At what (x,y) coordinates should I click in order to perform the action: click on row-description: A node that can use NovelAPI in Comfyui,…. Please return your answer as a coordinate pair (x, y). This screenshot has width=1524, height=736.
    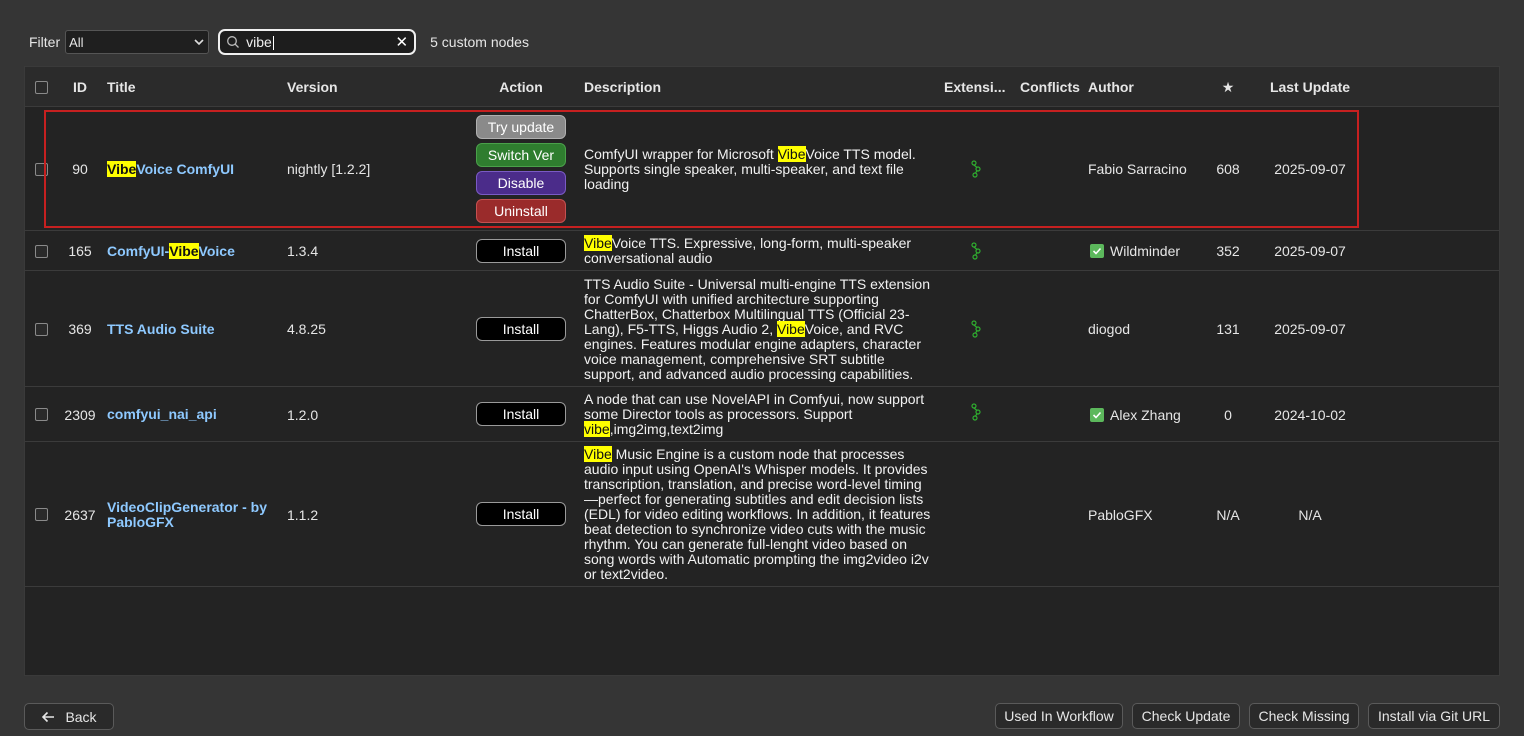
    Looking at the image, I should click on (754, 414).